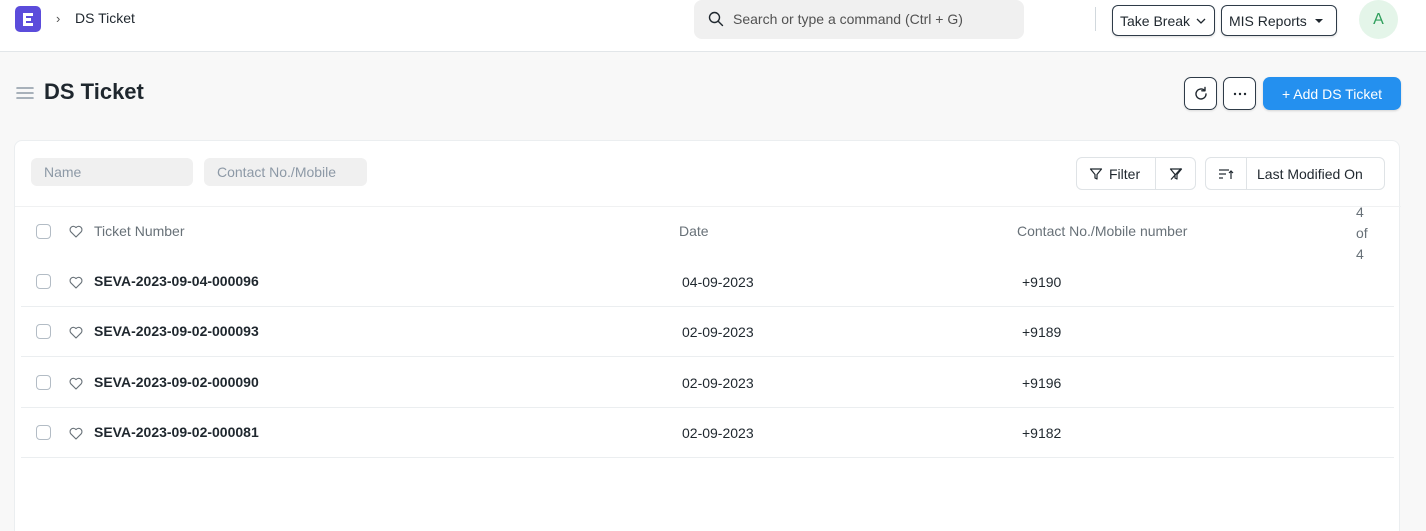 The height and width of the screenshot is (531, 1426). What do you see at coordinates (43, 231) in the screenshot?
I see `select-all-checkbox` at bounding box center [43, 231].